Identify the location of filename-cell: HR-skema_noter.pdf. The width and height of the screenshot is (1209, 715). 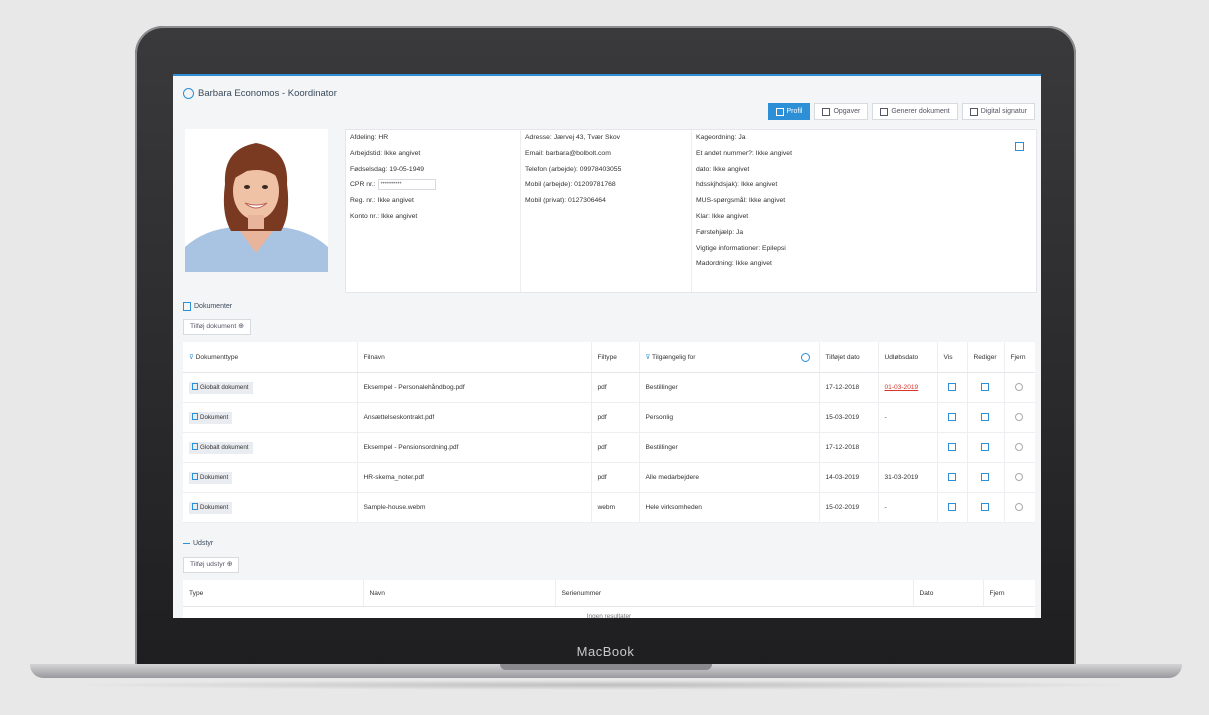
(474, 477).